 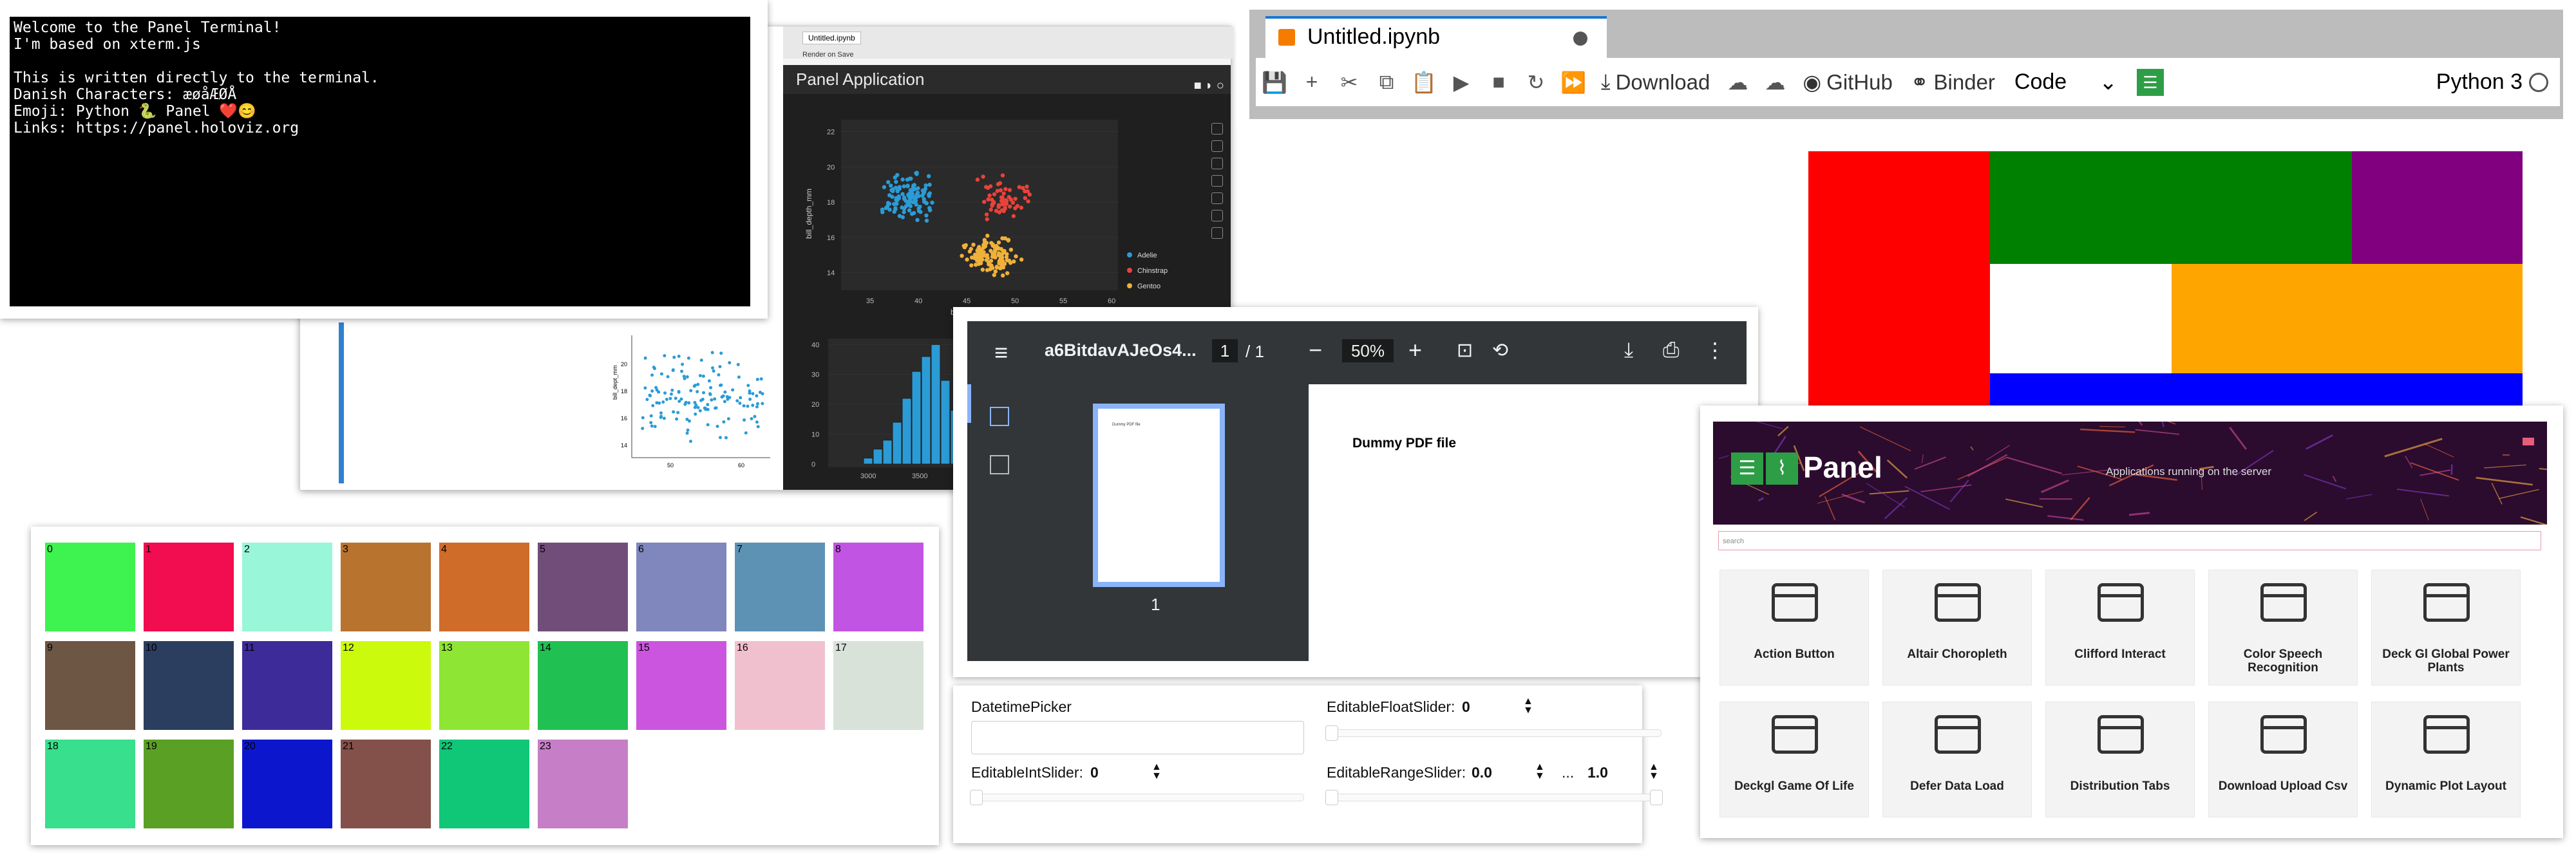 I want to click on notebook-tab: Untitled.ipynb, so click(x=1436, y=37).